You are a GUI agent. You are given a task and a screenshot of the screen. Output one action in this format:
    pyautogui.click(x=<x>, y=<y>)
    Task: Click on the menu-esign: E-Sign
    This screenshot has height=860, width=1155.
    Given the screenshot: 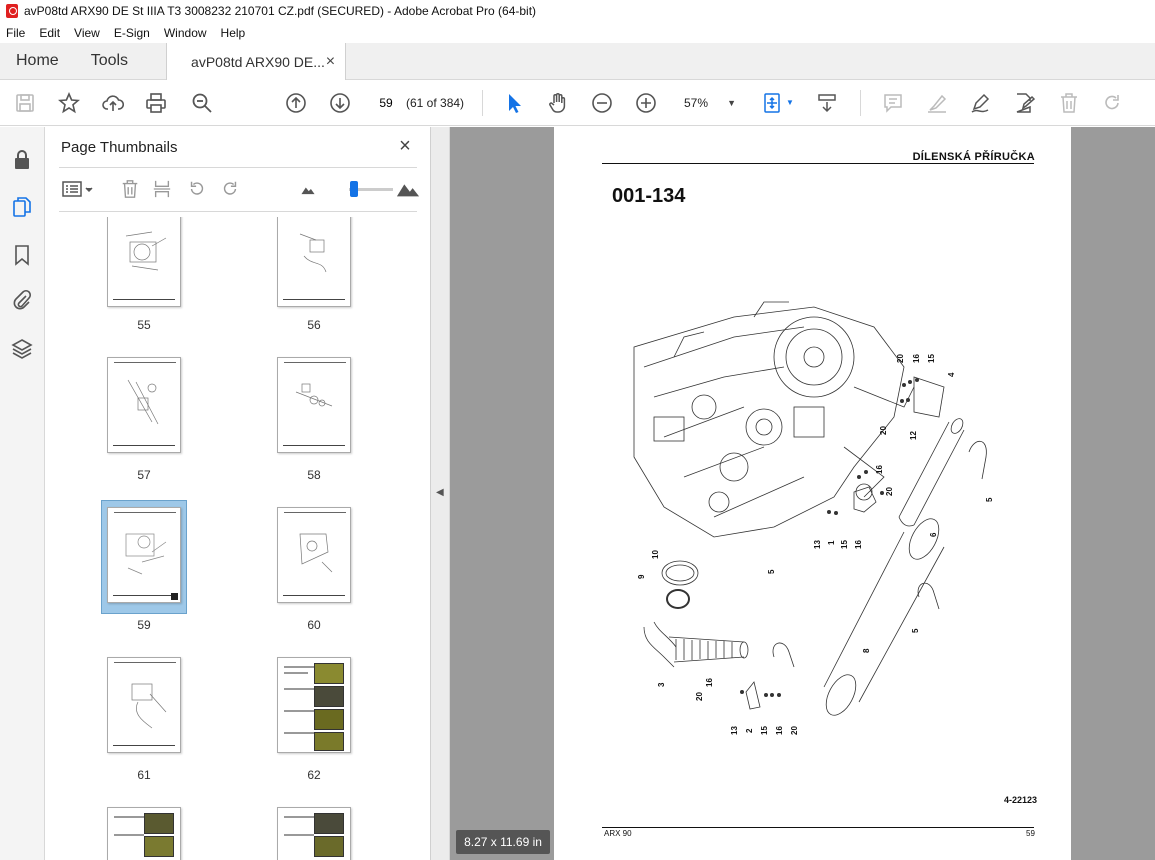 What is the action you would take?
    pyautogui.click(x=132, y=33)
    